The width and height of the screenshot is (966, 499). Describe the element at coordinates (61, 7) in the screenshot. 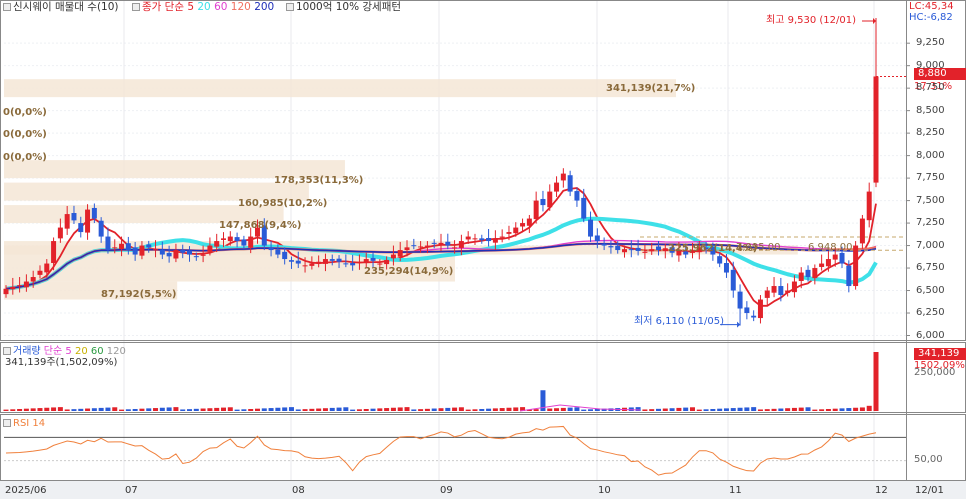

I see `chart-title: 신시웨이 매물대 수(10)` at that location.